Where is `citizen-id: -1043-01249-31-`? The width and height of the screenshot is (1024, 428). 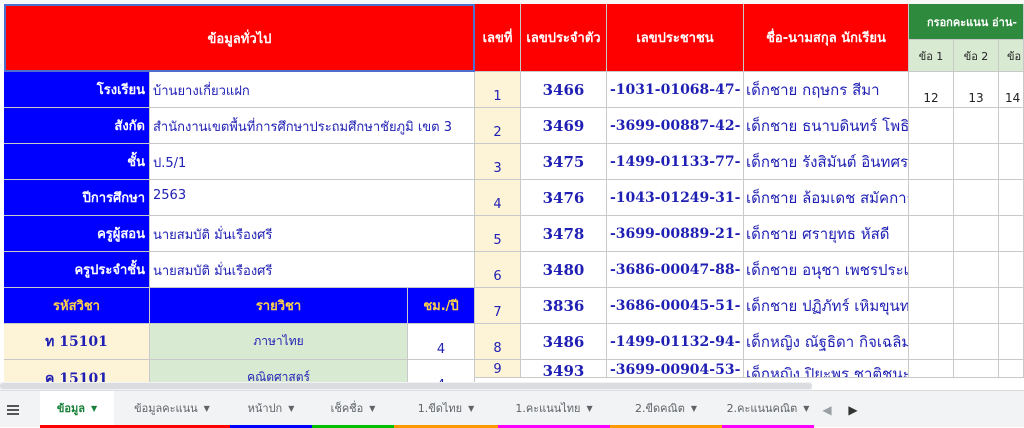 citizen-id: -1043-01249-31- is located at coordinates (675, 198).